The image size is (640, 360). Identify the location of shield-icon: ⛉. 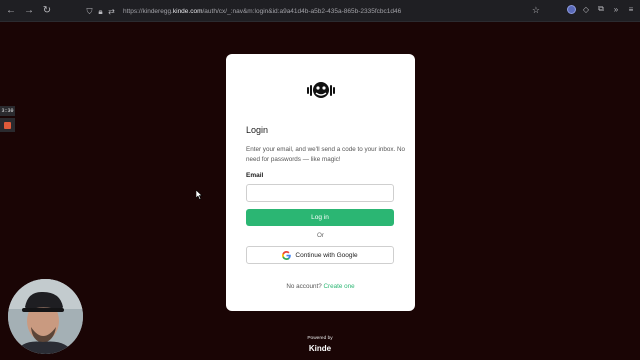
(89, 11).